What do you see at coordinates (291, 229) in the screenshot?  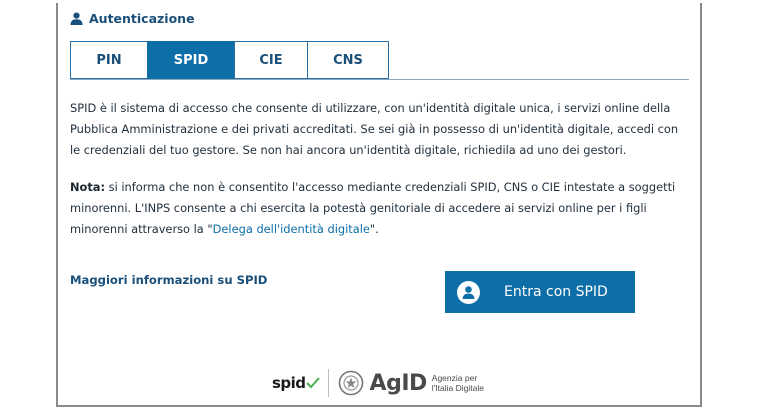 I see `delegation-link: Delega dell'identità digitale` at bounding box center [291, 229].